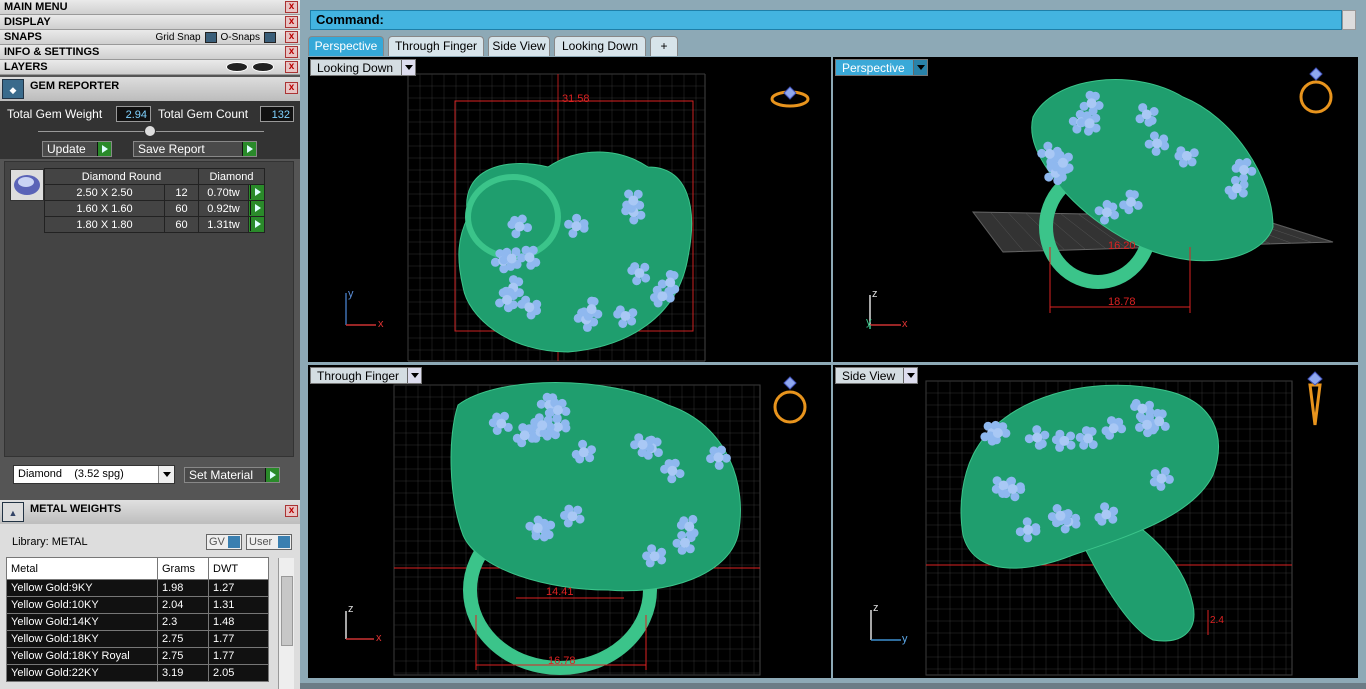 This screenshot has height=689, width=1366. What do you see at coordinates (223, 192) in the screenshot?
I see `gem-weight: 0.70tw` at bounding box center [223, 192].